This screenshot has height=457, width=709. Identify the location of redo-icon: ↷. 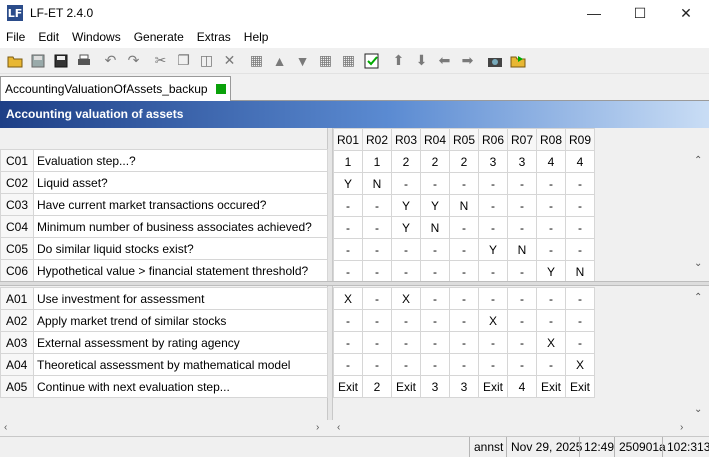
(133, 61).